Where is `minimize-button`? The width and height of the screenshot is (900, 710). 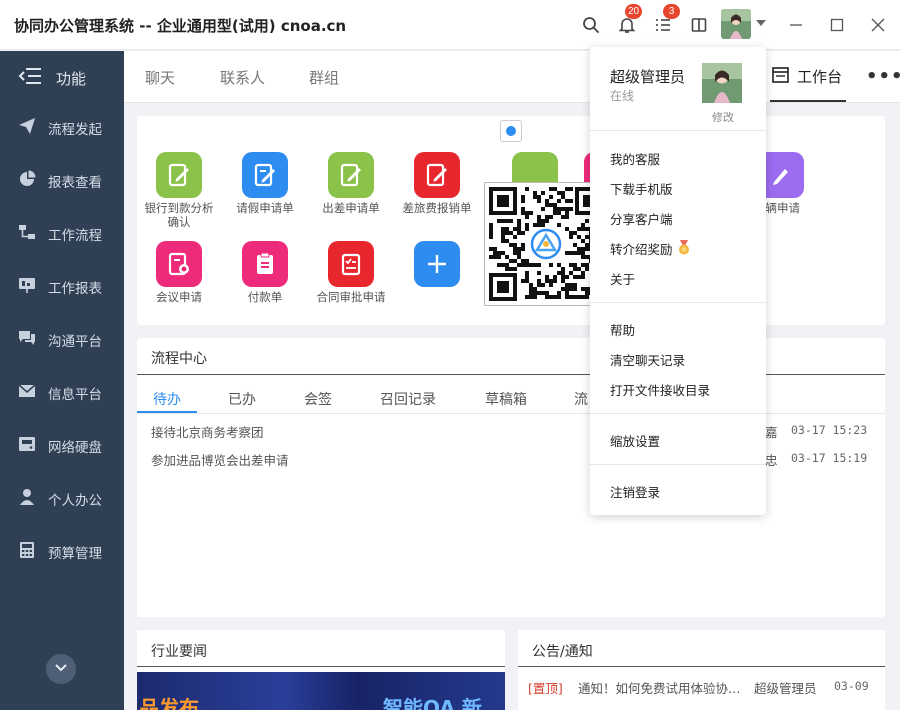
minimize-button is located at coordinates (796, 25).